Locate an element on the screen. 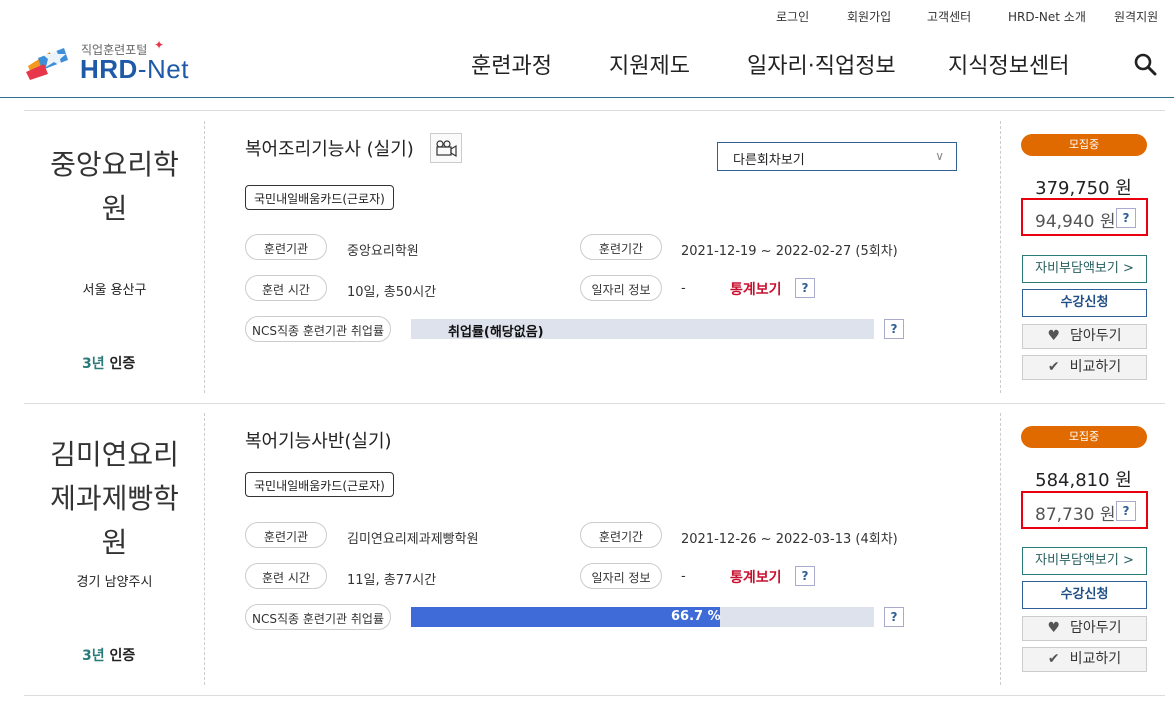  about-link: HRD-Net 소개 is located at coordinates (1053, 16).